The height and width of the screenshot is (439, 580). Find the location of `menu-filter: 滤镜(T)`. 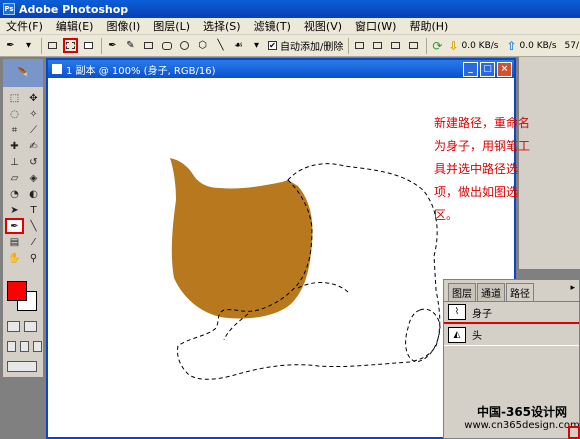

menu-filter: 滤镜(T) is located at coordinates (273, 26).